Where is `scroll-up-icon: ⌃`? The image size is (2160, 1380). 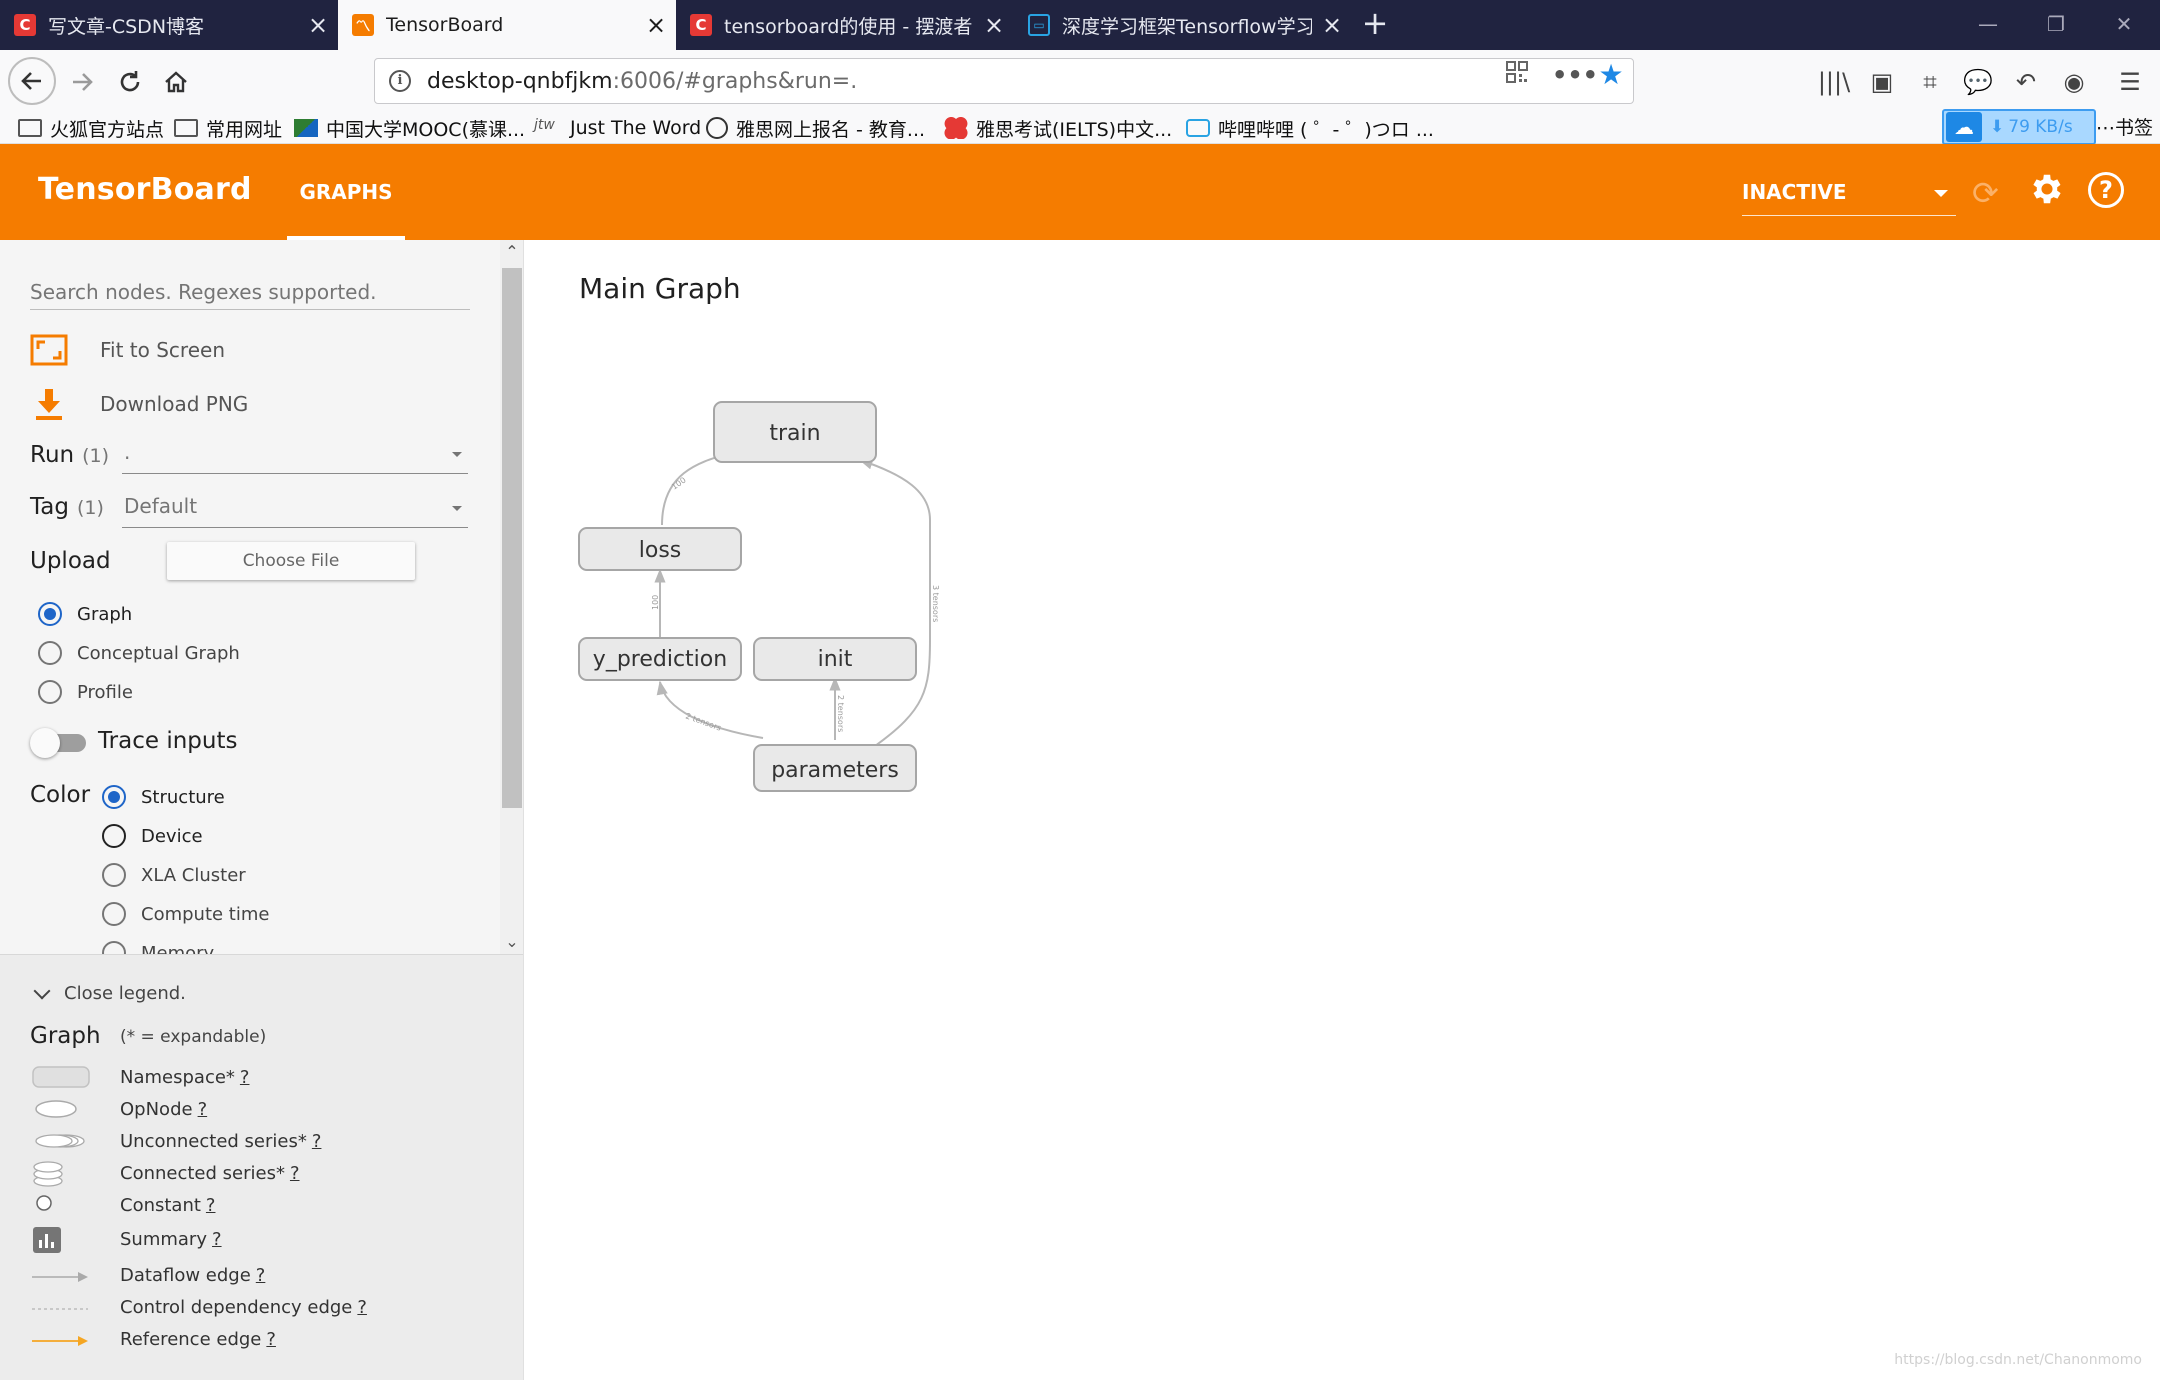 scroll-up-icon: ⌃ is located at coordinates (511, 252).